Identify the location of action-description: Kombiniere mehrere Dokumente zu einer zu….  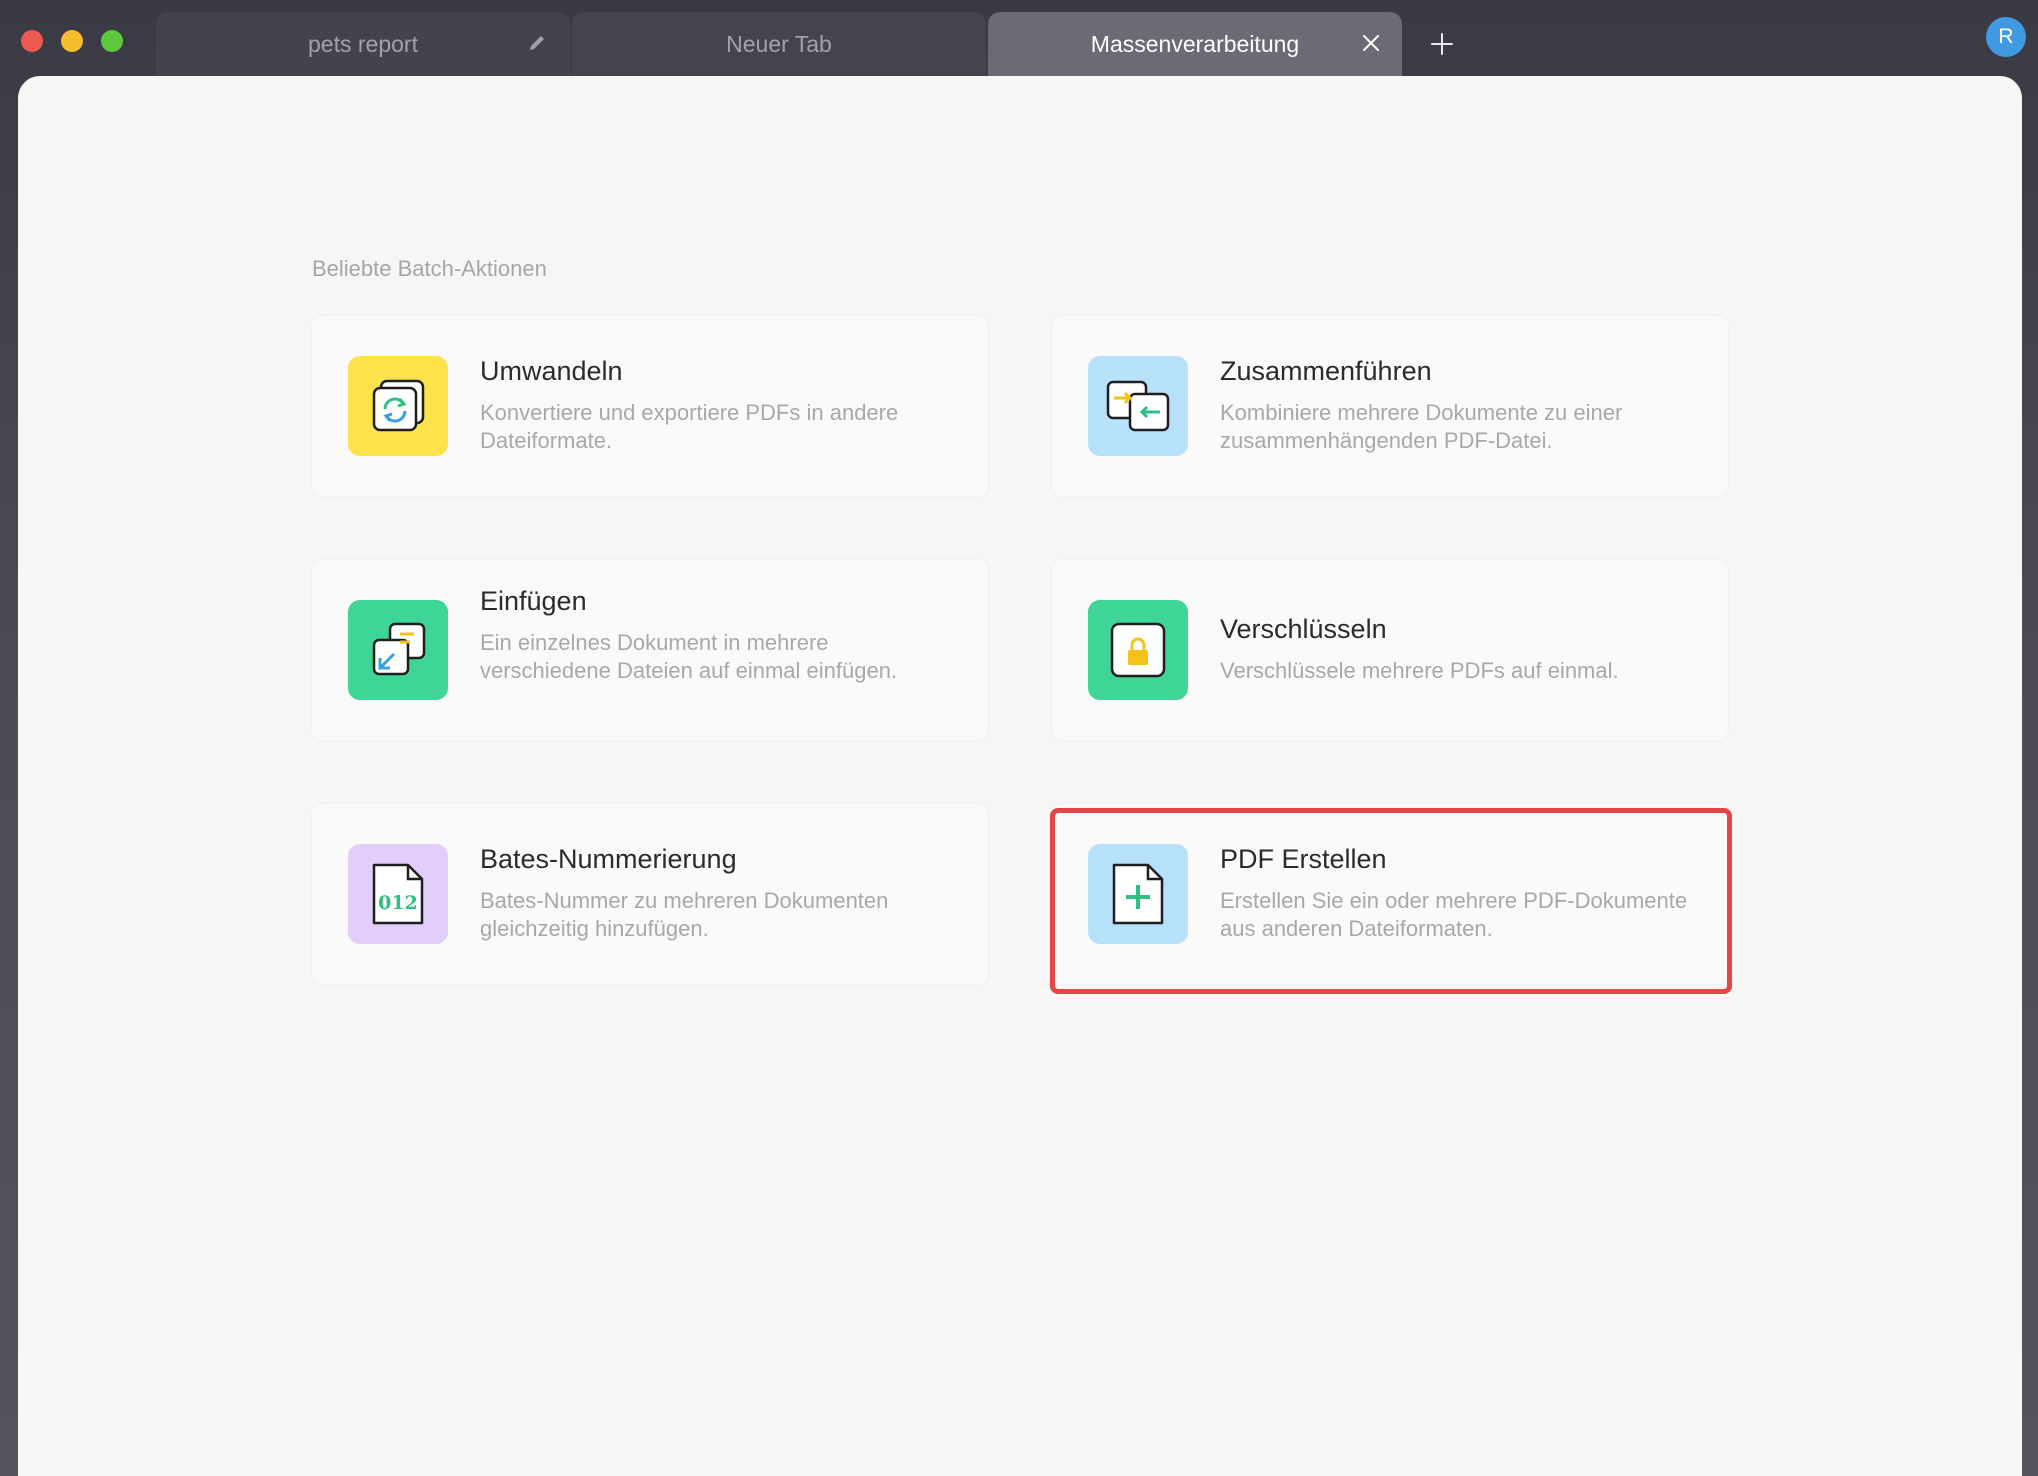
(1421, 426).